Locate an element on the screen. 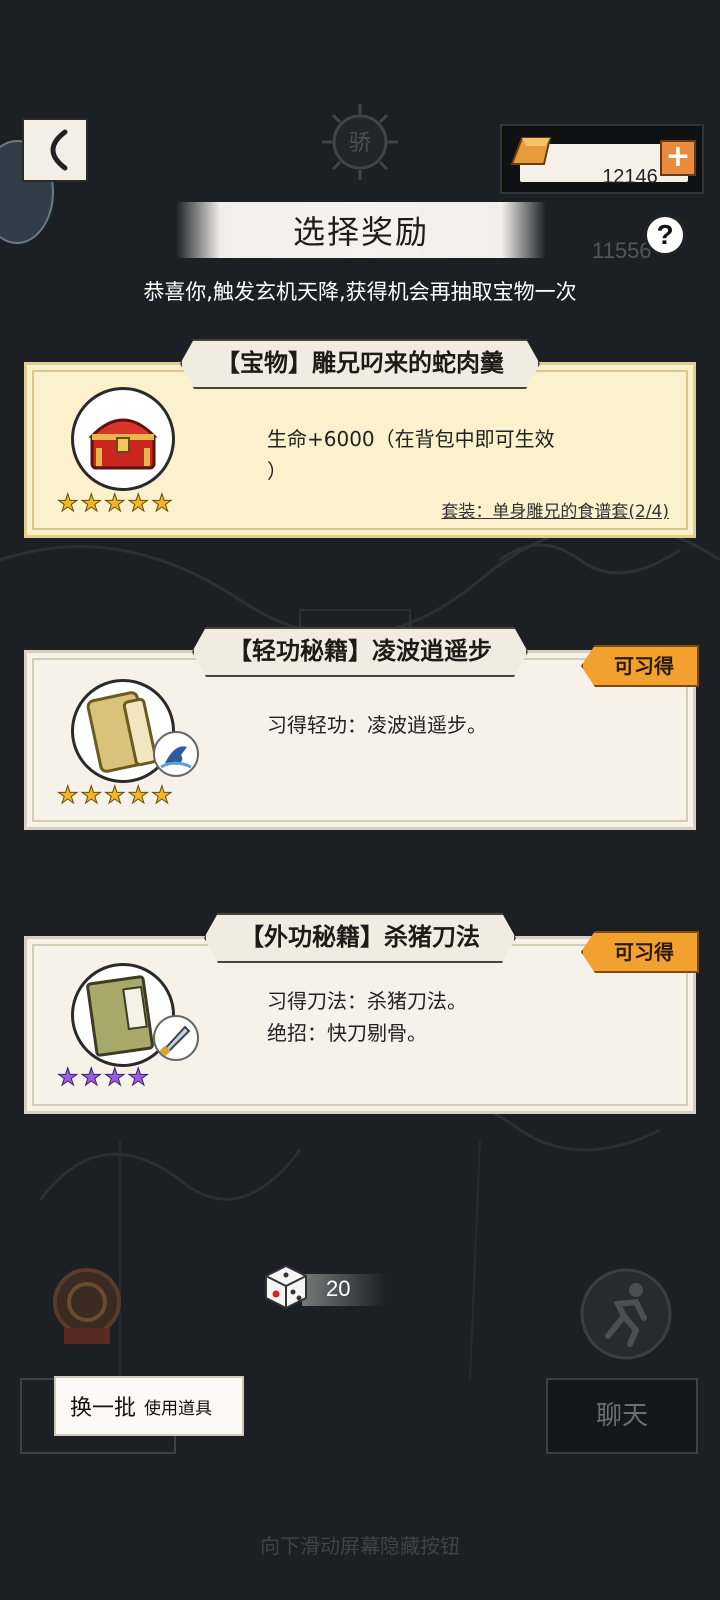  blade-type-icon is located at coordinates (176, 1038).